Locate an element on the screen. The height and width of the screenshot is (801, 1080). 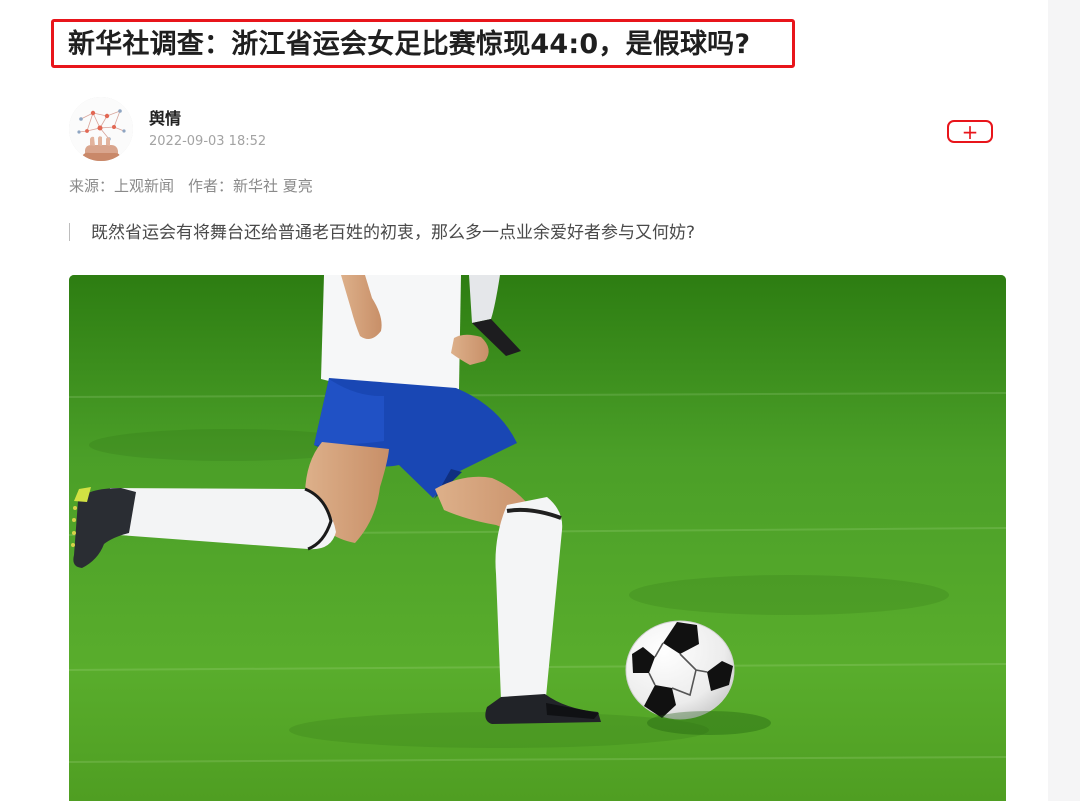
author-label: 作者：新华社 夏亮 is located at coordinates (250, 186).